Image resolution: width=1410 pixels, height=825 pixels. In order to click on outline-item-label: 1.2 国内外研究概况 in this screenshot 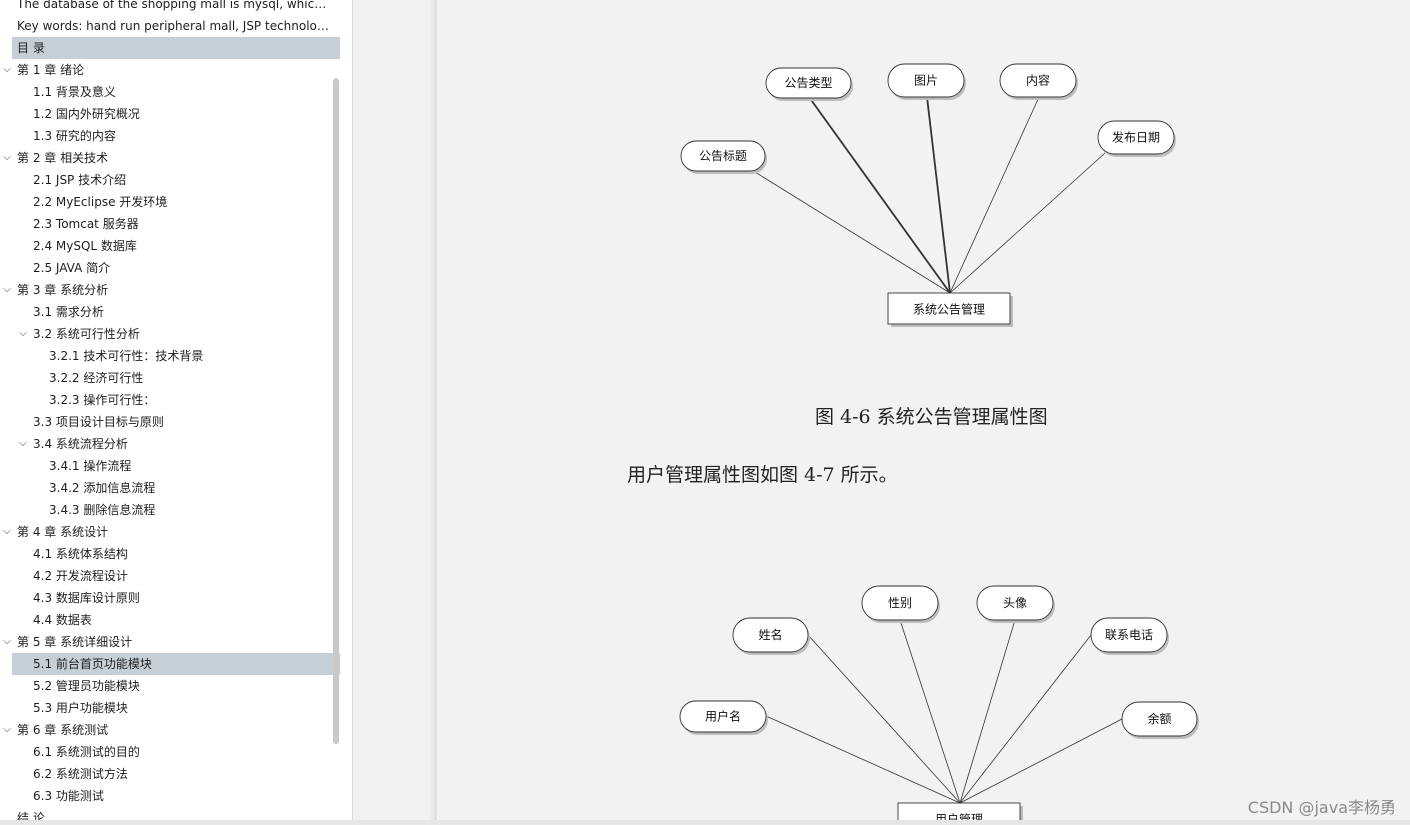, I will do `click(86, 114)`.